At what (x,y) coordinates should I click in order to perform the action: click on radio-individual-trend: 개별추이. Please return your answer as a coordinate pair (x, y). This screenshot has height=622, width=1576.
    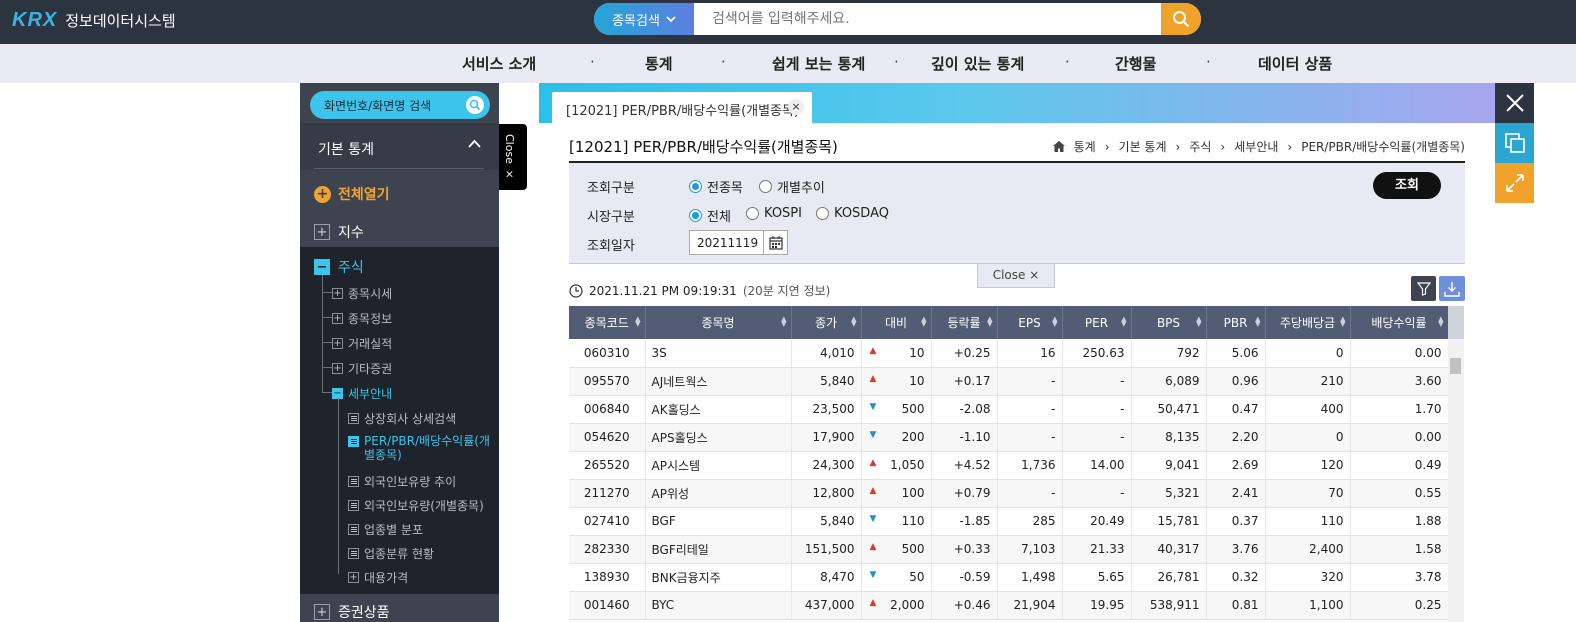
    Looking at the image, I should click on (792, 186).